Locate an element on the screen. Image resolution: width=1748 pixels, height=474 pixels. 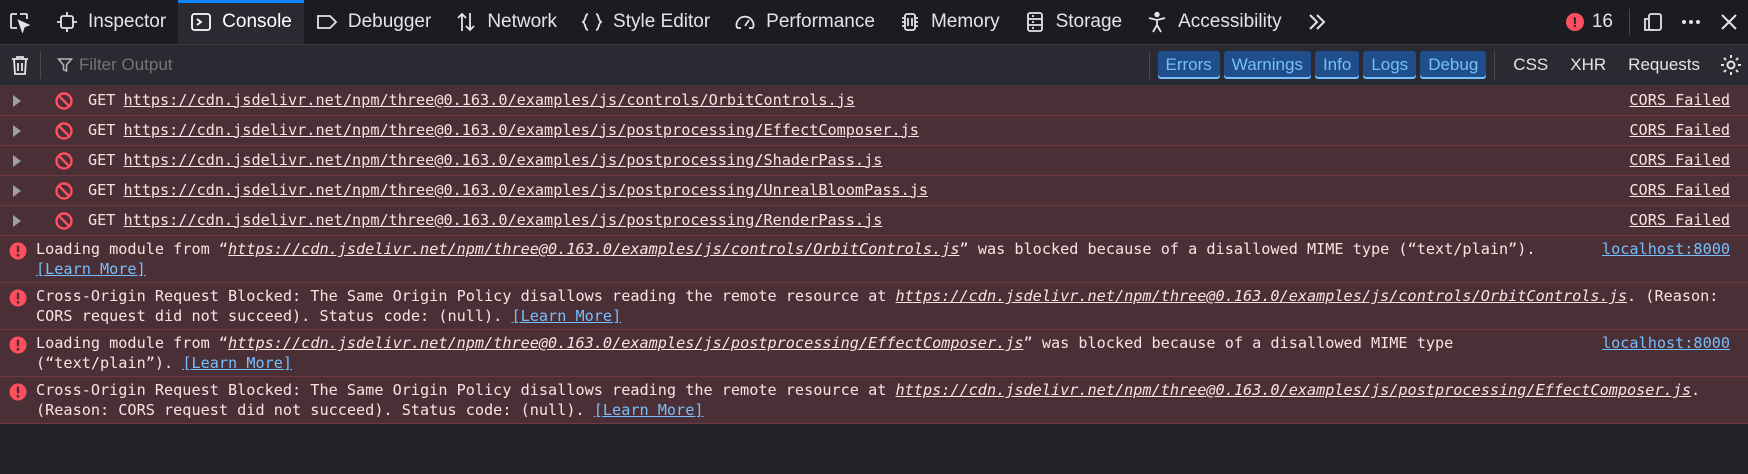
filter-errors-button: Errors is located at coordinates (1188, 65).